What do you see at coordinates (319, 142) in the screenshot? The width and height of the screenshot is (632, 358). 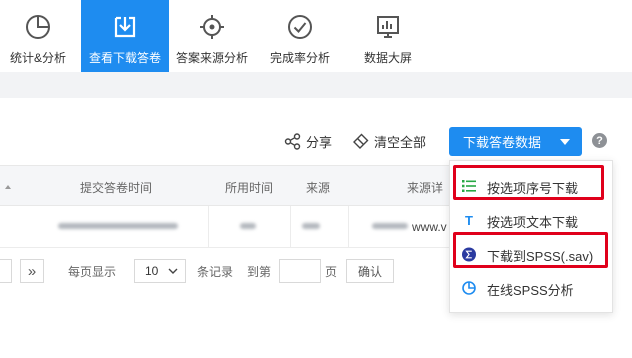 I see `share-label: 分享` at bounding box center [319, 142].